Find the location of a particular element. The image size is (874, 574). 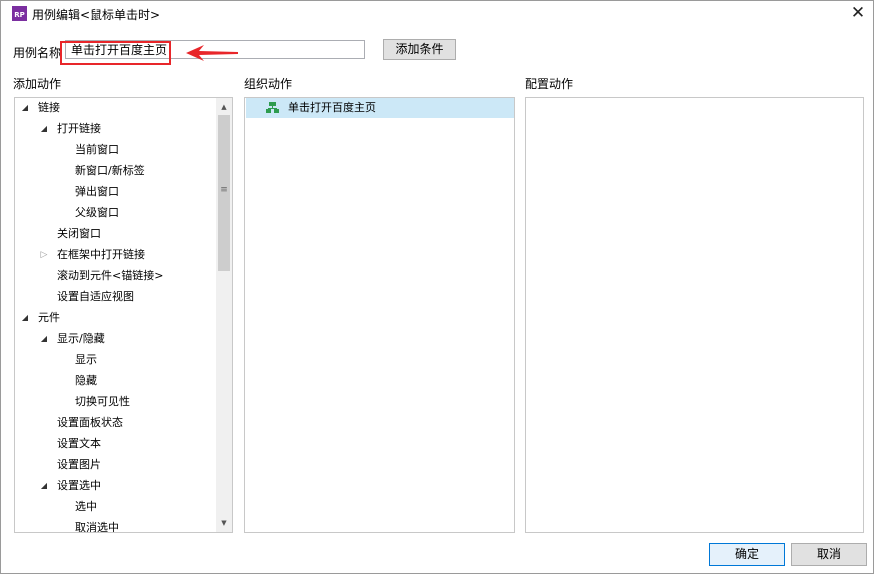

tree-item: 弹出窗口 is located at coordinates (115, 192).